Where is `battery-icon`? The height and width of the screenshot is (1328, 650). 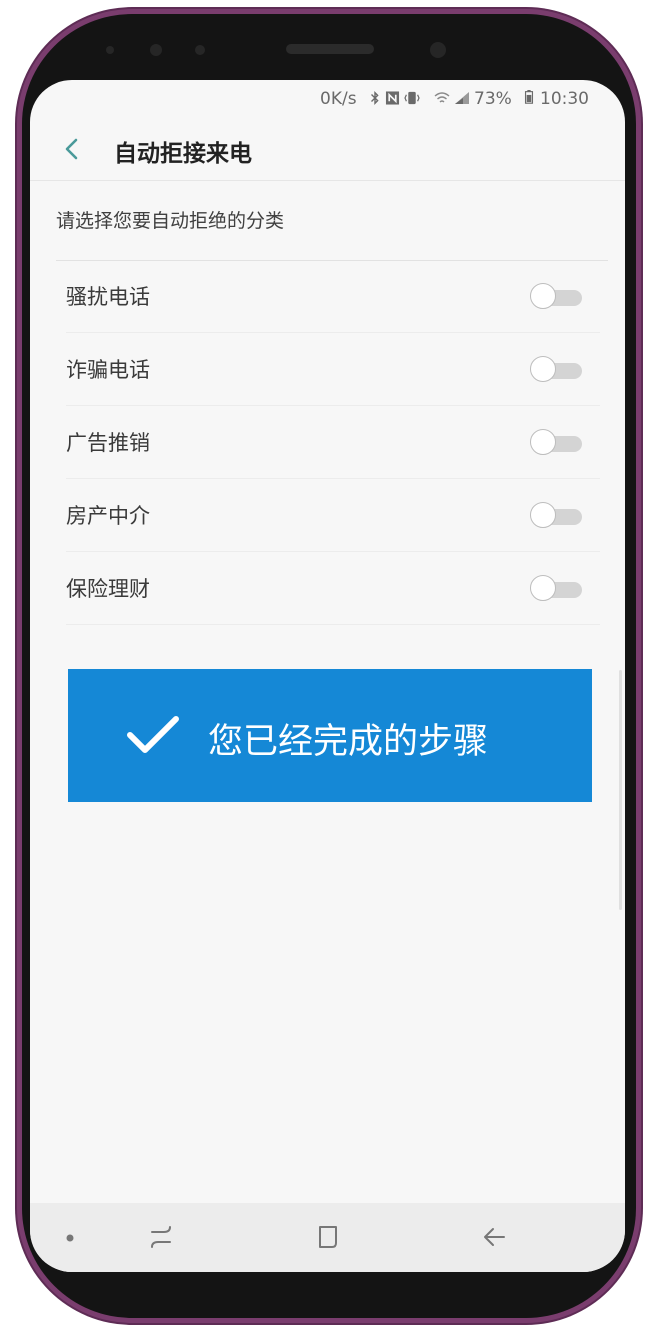
battery-icon is located at coordinates (529, 97).